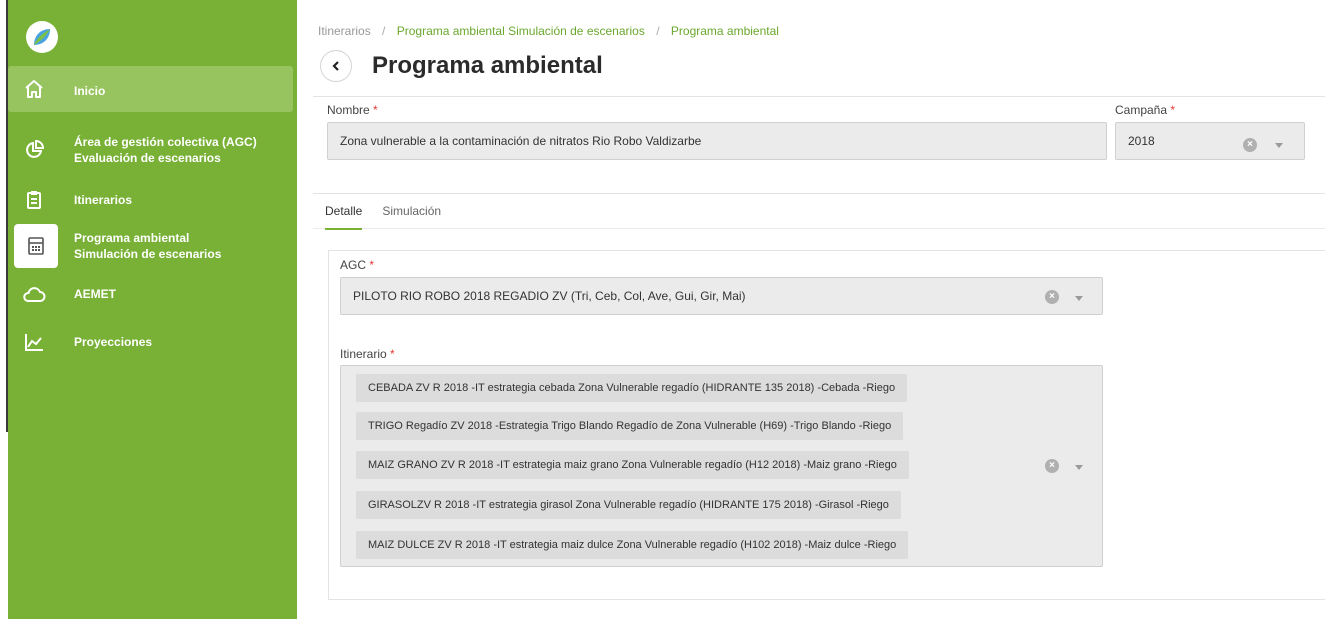 Image resolution: width=1325 pixels, height=619 pixels. Describe the element at coordinates (725, 31) in the screenshot. I see `breadcrumb-item-programa-ambiental: Programa ambiental` at that location.